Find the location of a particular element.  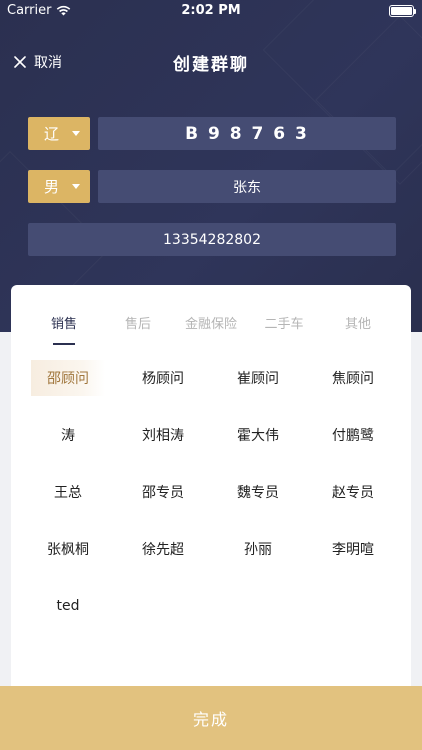

name-field: 张东 is located at coordinates (247, 186).